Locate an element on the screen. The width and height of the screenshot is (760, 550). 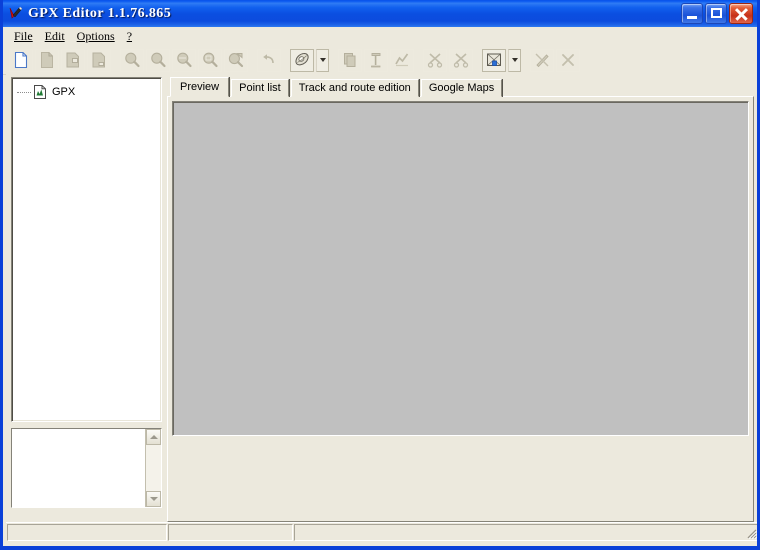
close-button is located at coordinates (741, 13).